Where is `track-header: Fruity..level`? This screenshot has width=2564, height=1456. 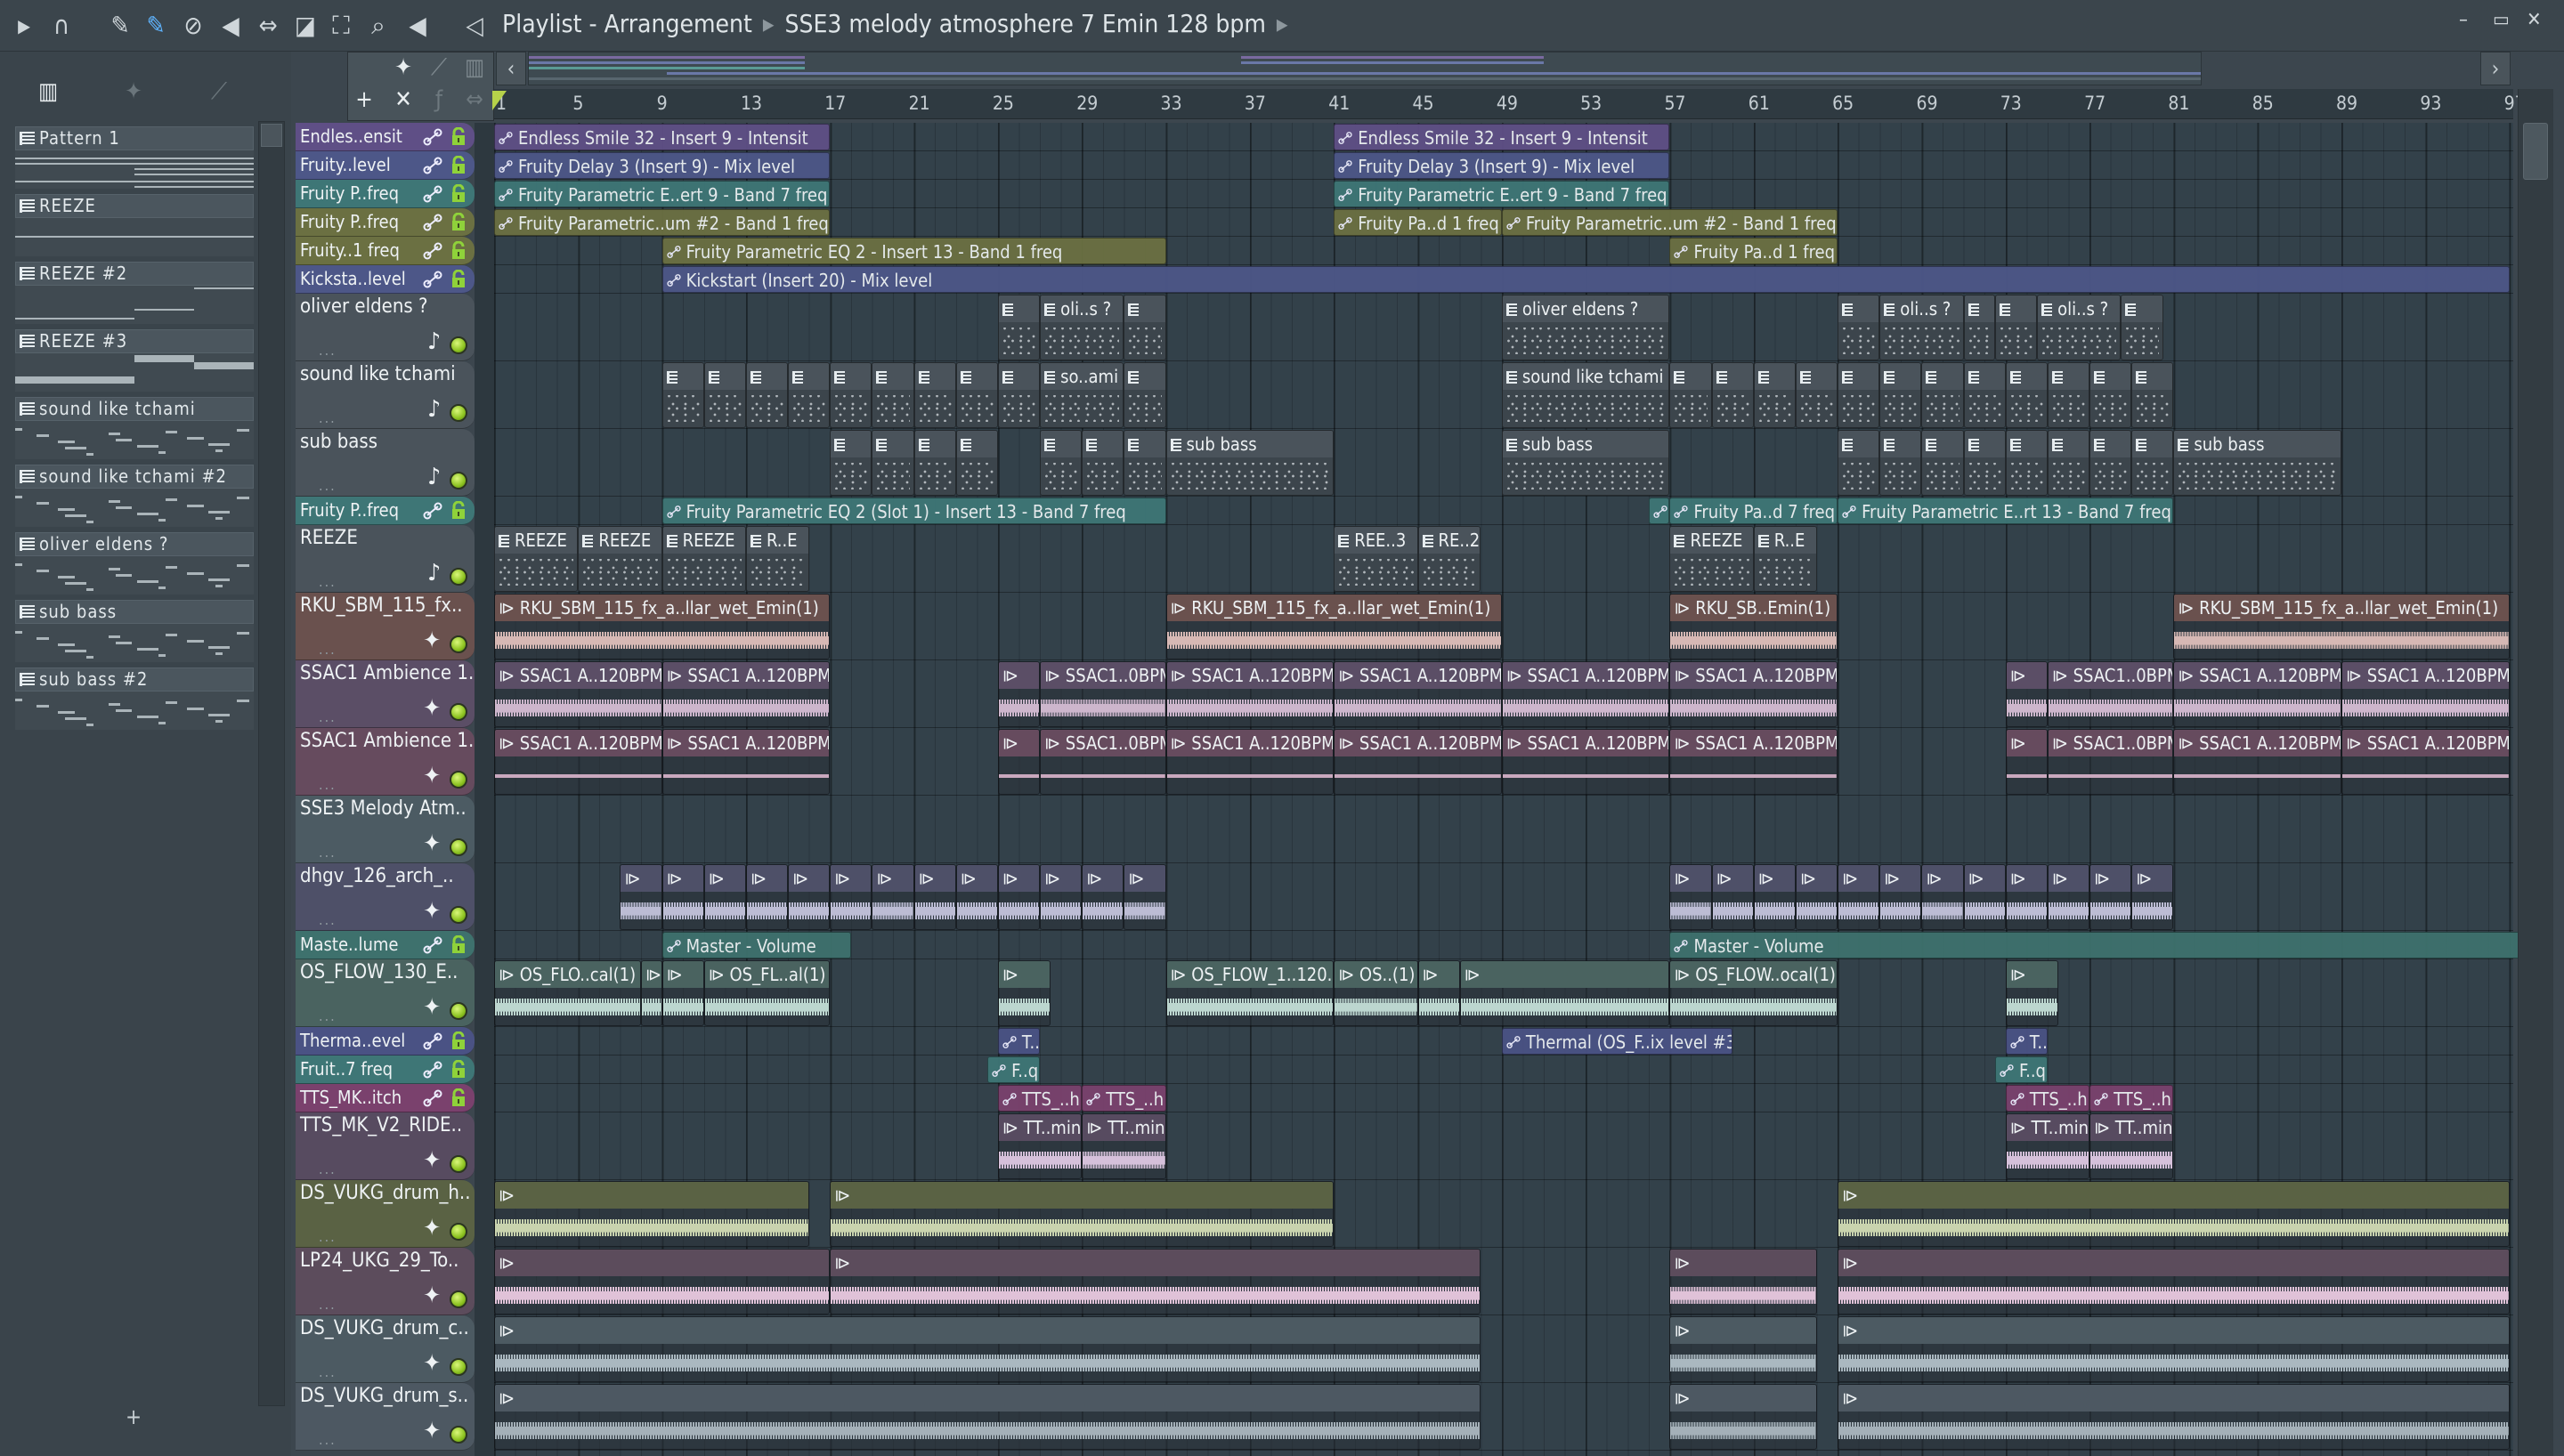 track-header: Fruity..level is located at coordinates (385, 165).